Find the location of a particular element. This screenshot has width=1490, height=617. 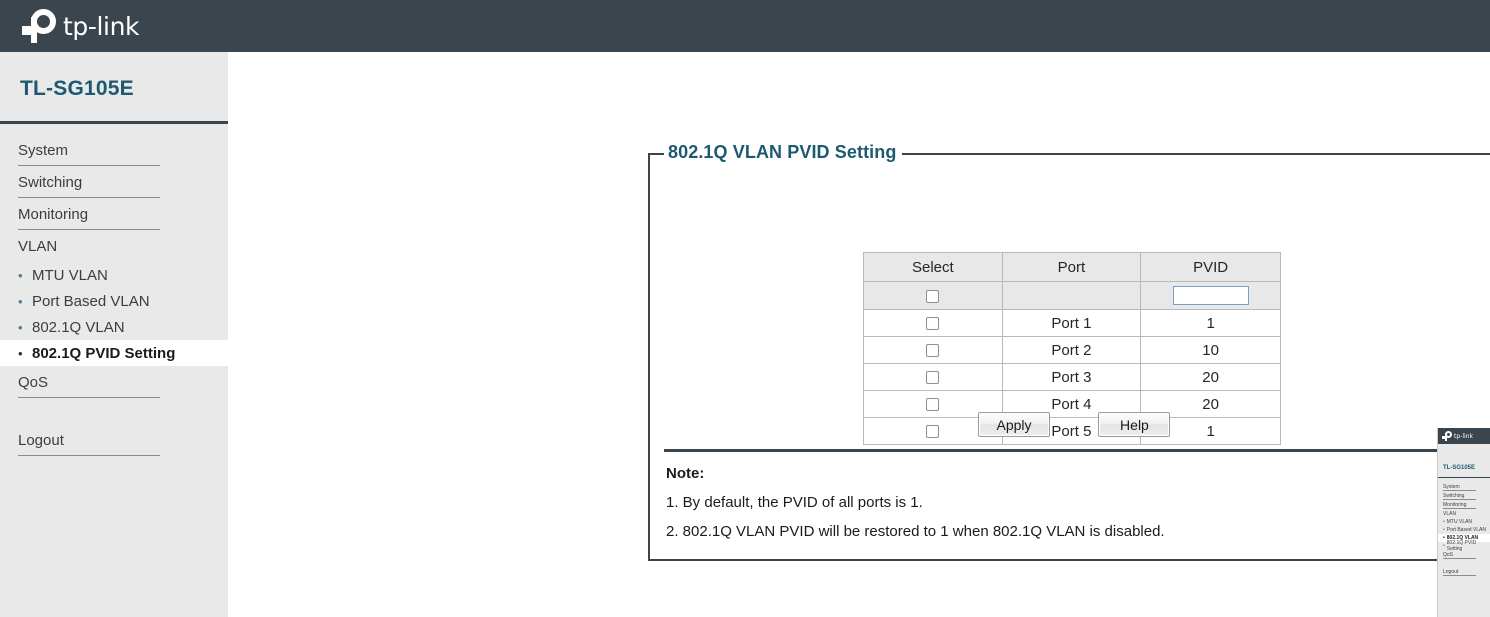

mini-sidebar-item-qos: QoS is located at coordinates (1464, 554).